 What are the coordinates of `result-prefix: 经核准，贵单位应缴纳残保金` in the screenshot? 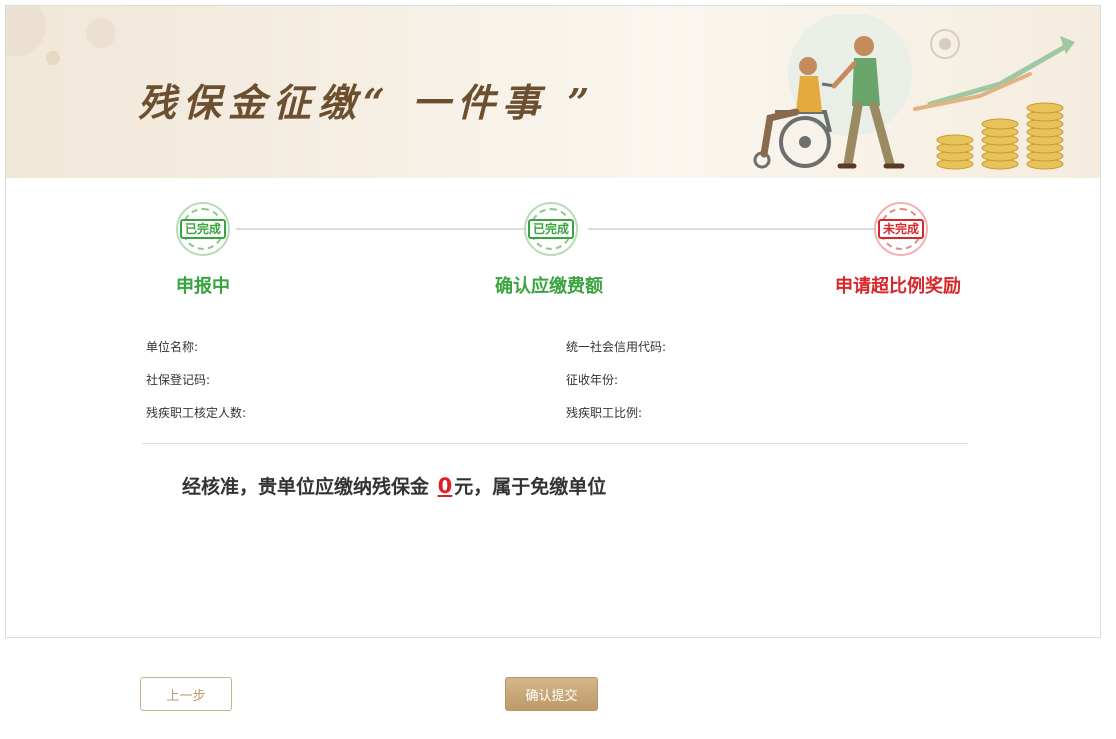 It's located at (306, 487).